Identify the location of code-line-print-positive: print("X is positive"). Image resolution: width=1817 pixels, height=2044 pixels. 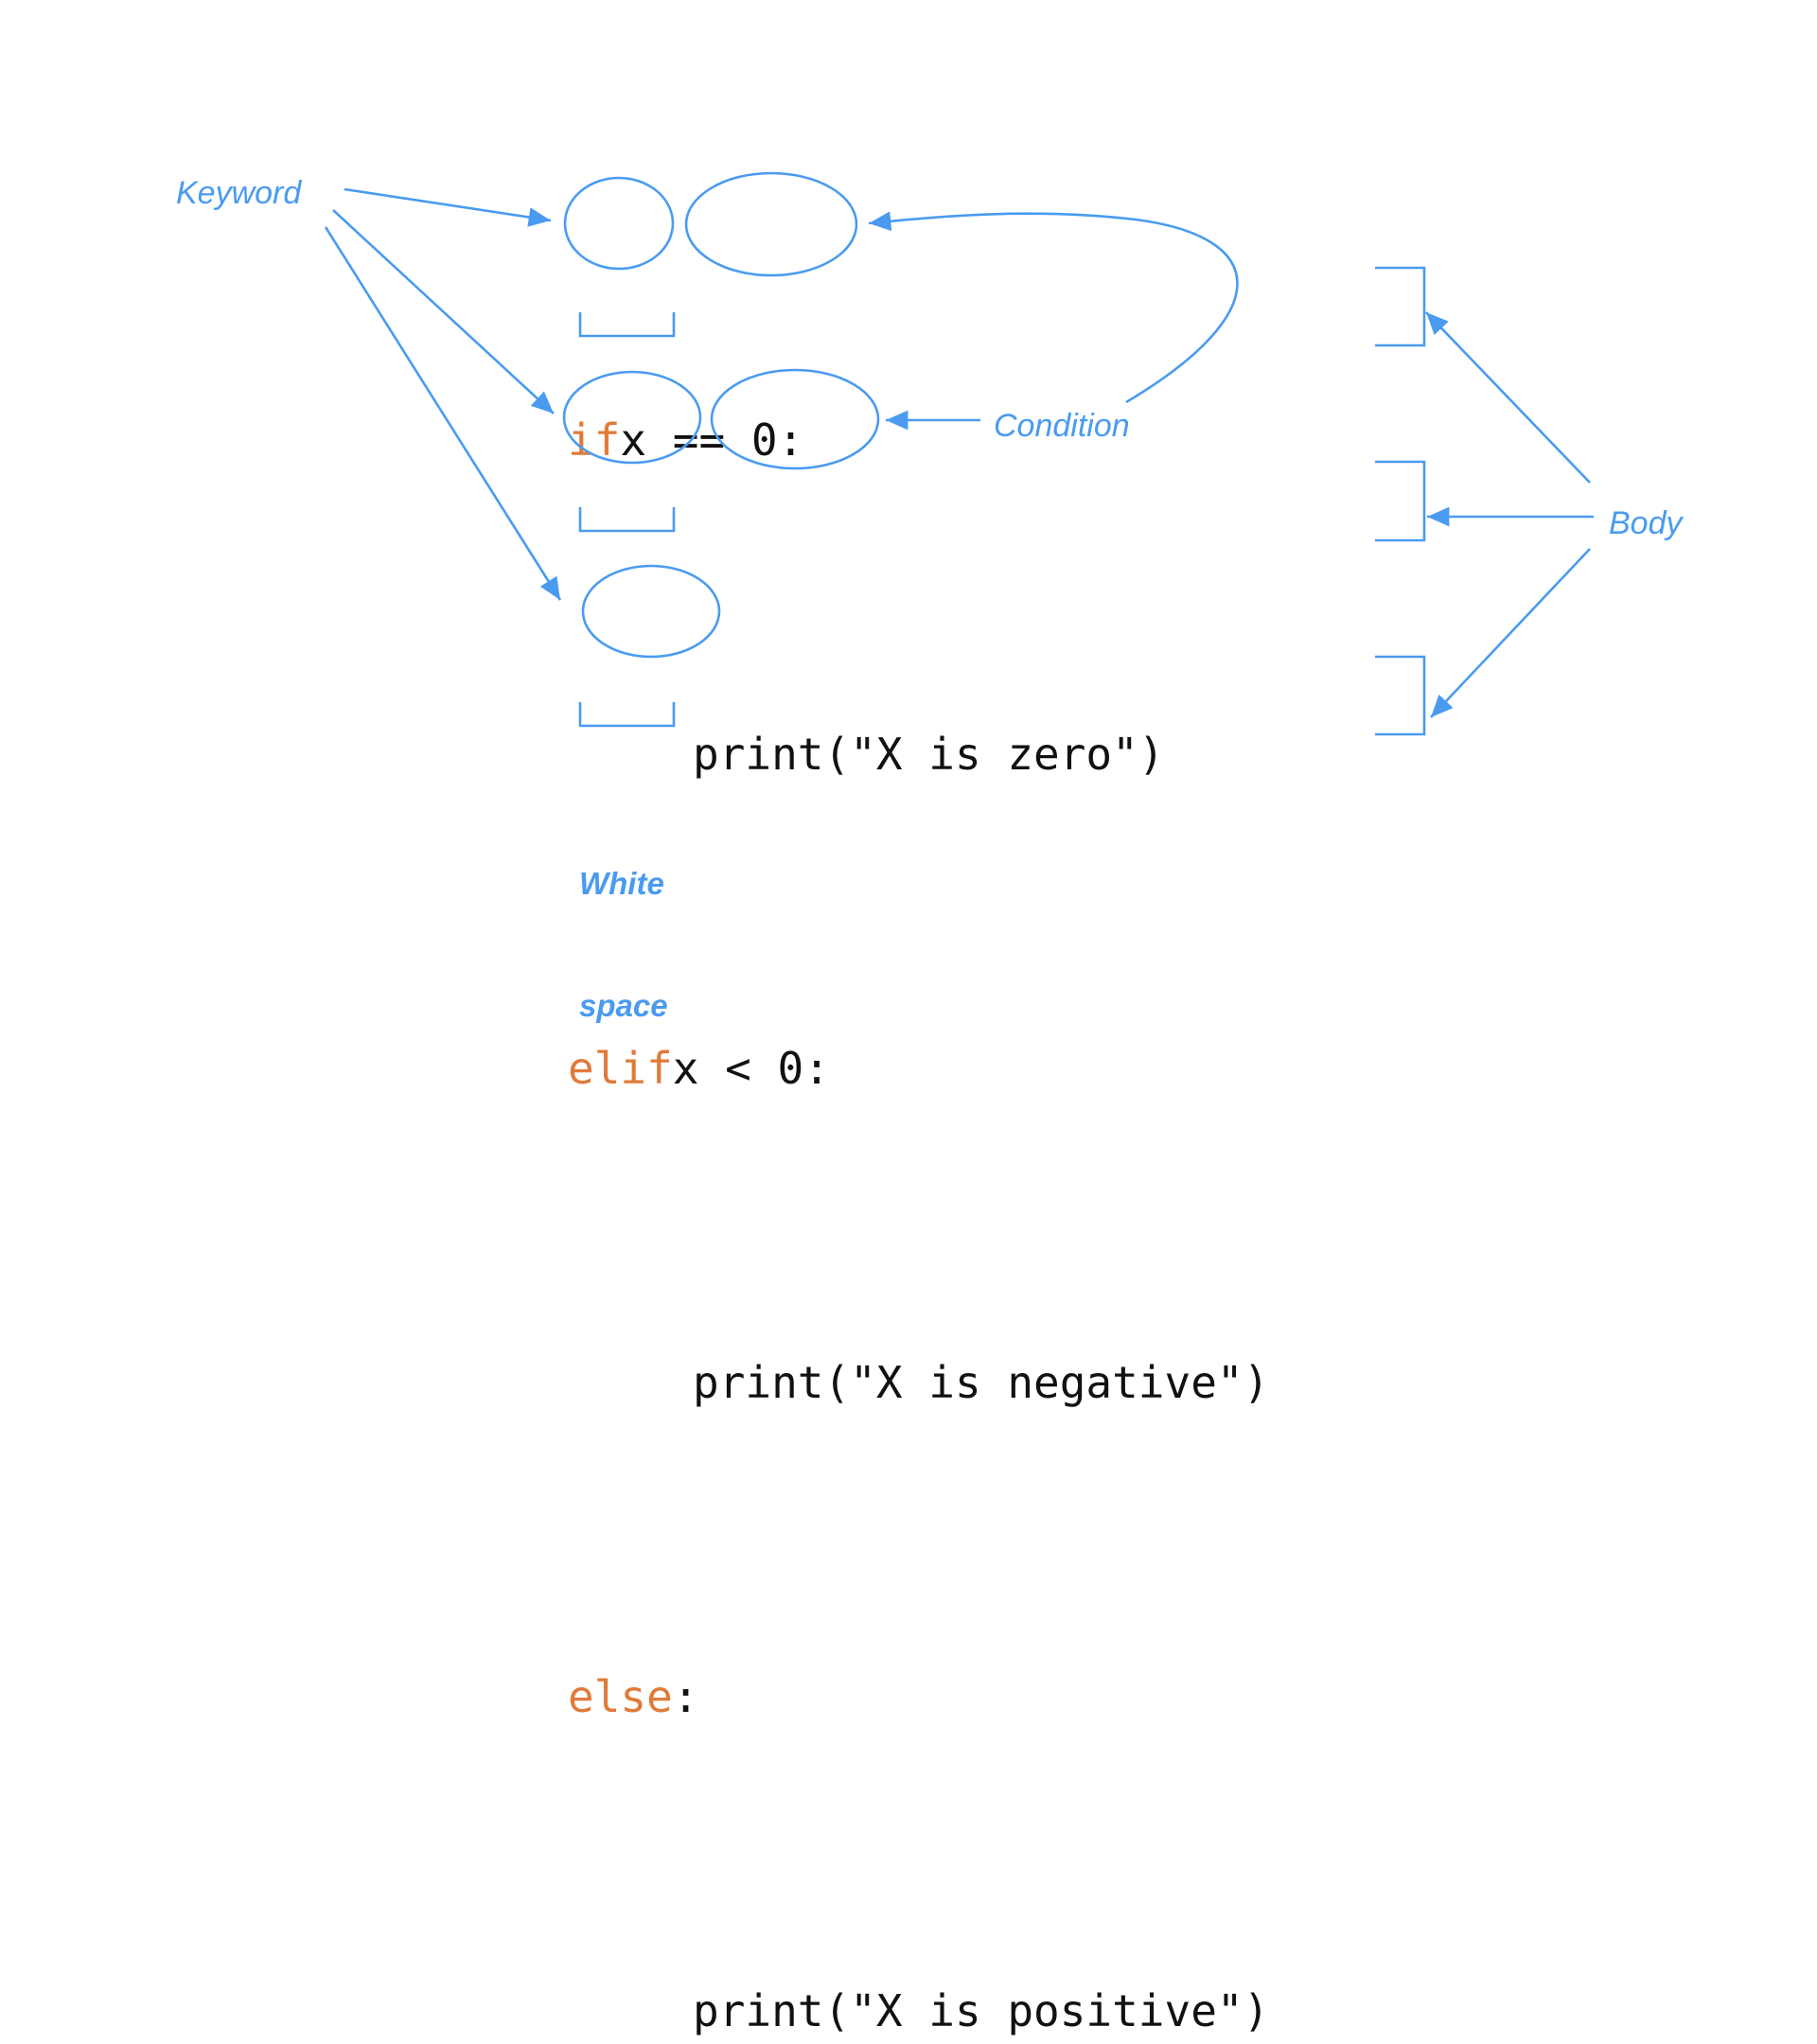
(918, 2008).